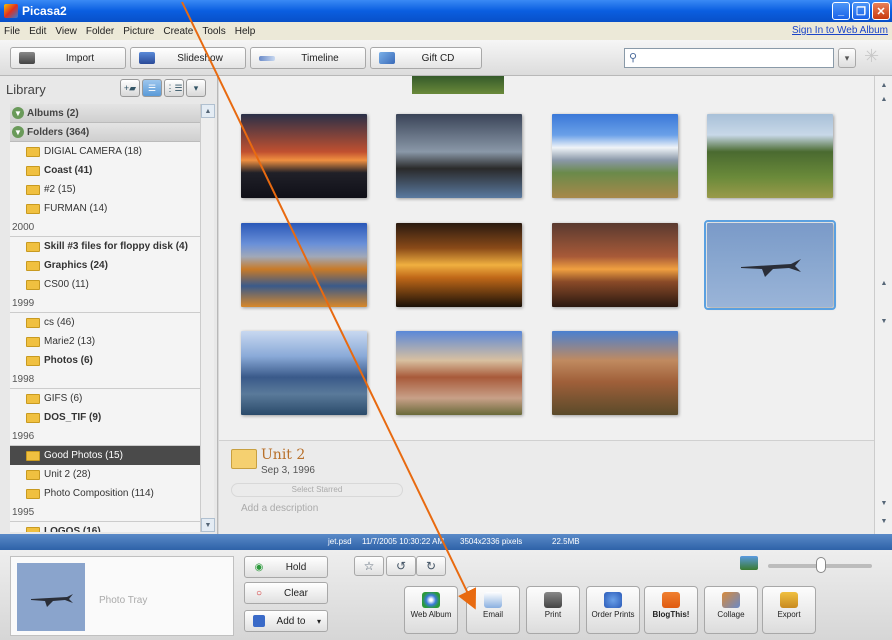 The height and width of the screenshot is (640, 892). Describe the element at coordinates (884, 99) in the screenshot. I see `scroll-top-icon: ▲` at that location.